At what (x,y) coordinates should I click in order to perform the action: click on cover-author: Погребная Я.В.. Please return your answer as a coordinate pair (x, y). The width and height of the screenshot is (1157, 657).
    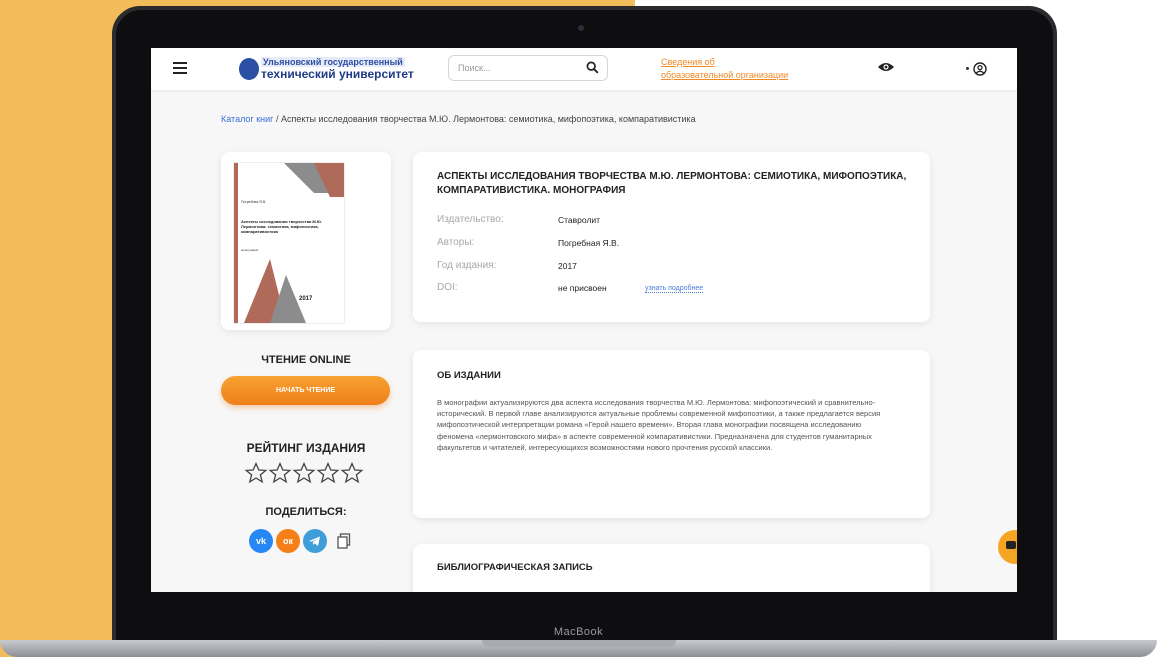
    Looking at the image, I should click on (254, 202).